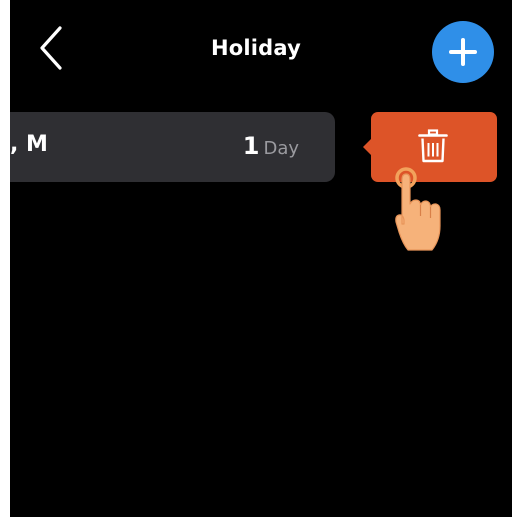 The height and width of the screenshot is (517, 512). I want to click on duration-unit: Day, so click(281, 148).